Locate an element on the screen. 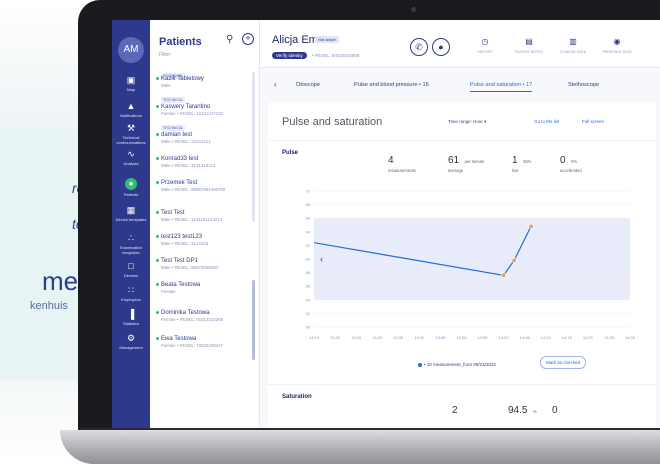  grid-icon: ▦ is located at coordinates (131, 210).